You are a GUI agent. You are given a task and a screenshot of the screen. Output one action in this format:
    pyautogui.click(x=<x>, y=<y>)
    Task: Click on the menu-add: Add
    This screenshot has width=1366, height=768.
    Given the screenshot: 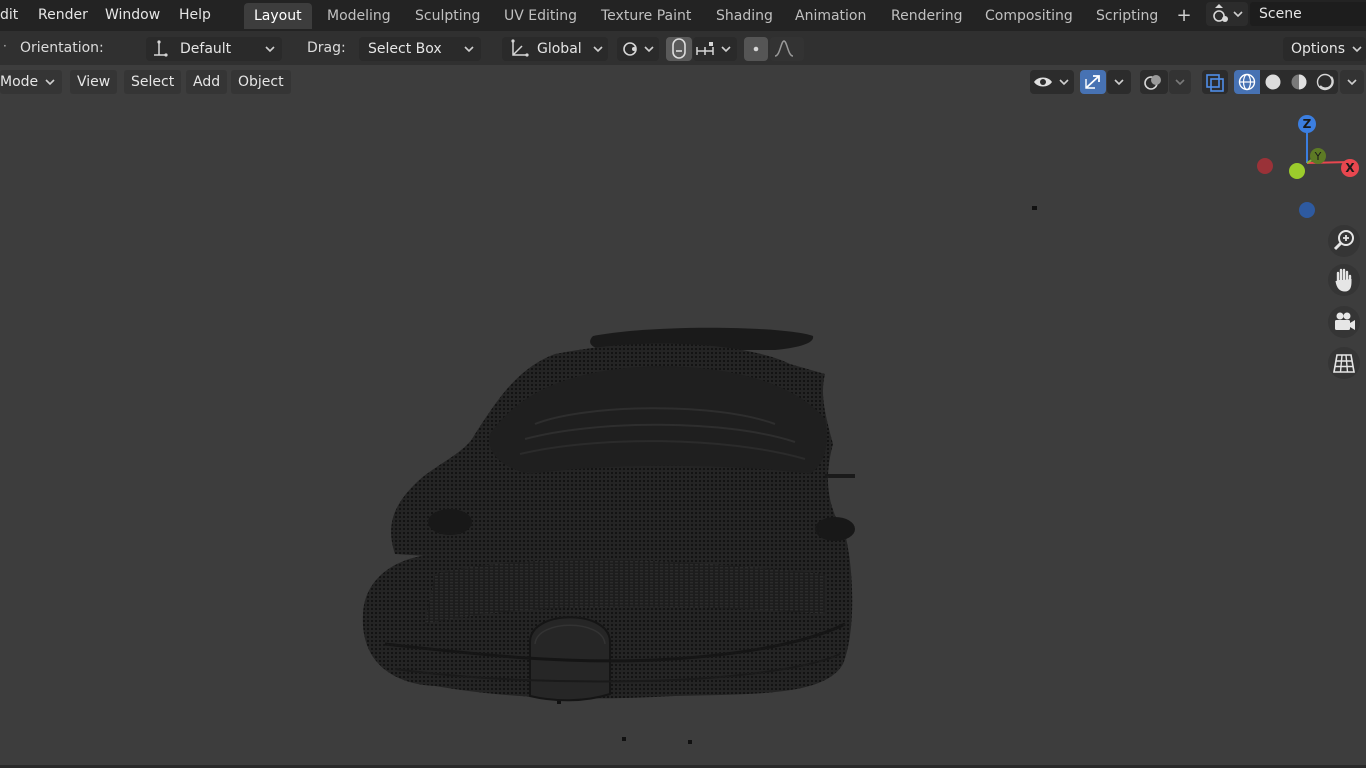 What is the action you would take?
    pyautogui.click(x=207, y=82)
    